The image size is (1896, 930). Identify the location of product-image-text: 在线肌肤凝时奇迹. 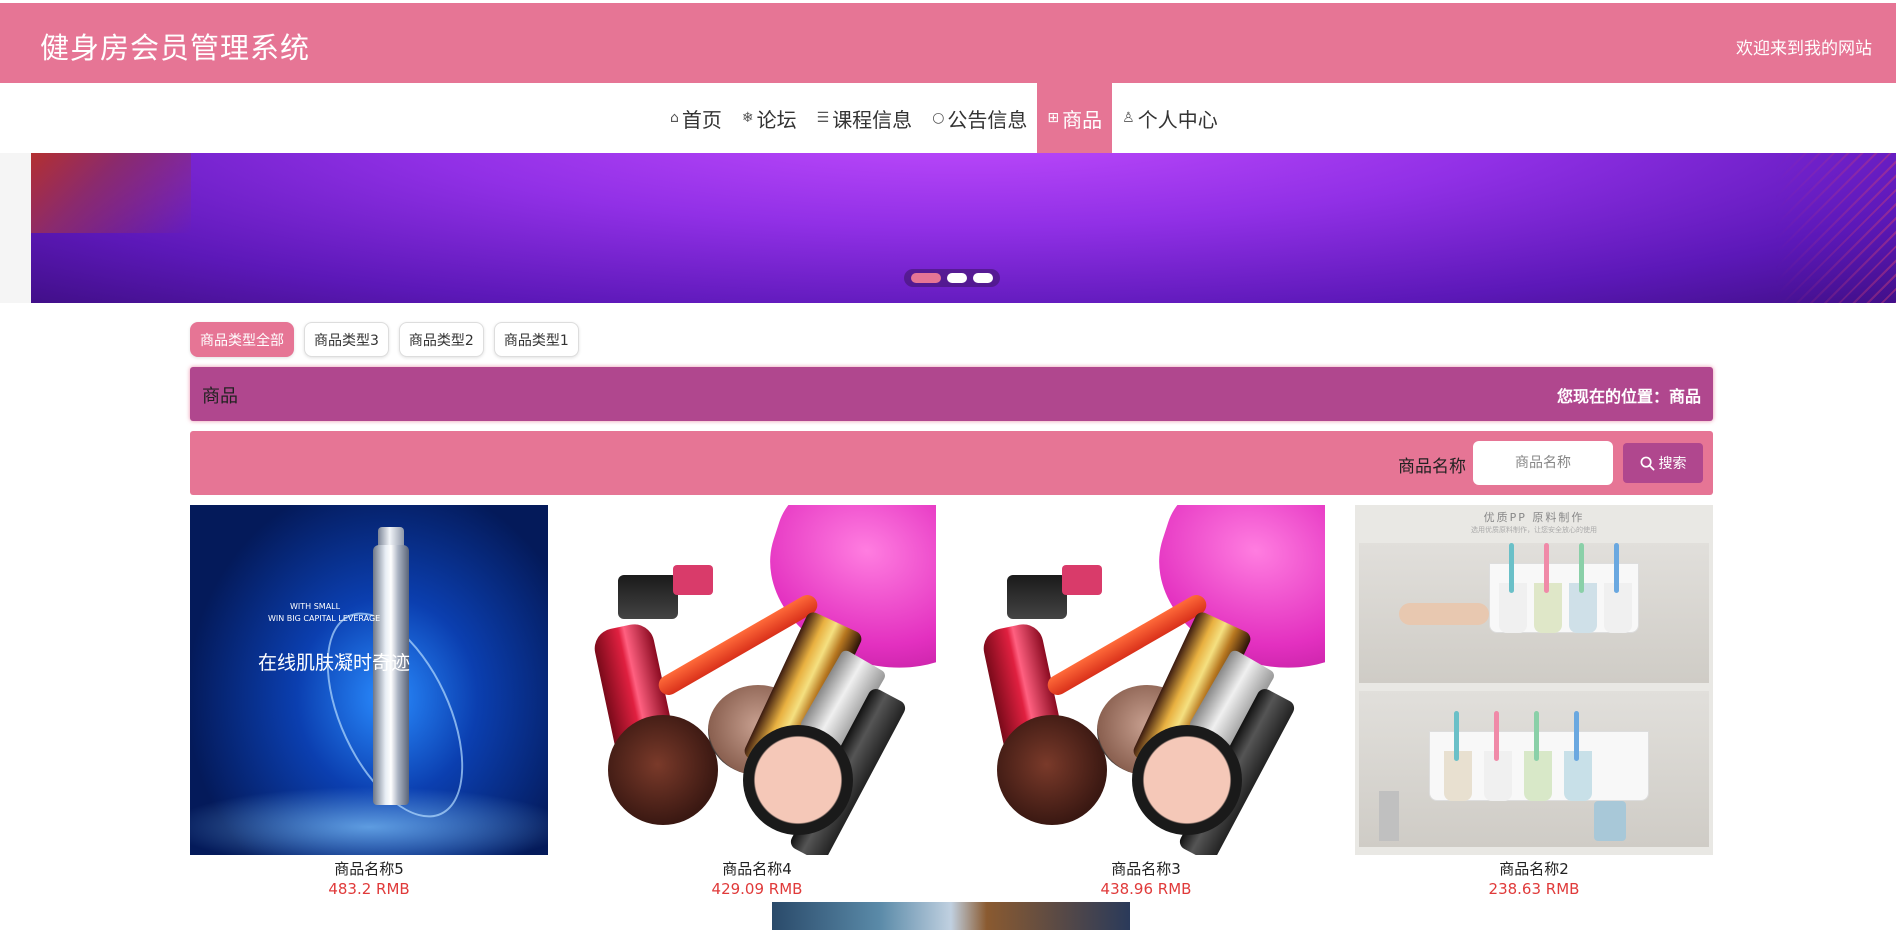
(334, 663).